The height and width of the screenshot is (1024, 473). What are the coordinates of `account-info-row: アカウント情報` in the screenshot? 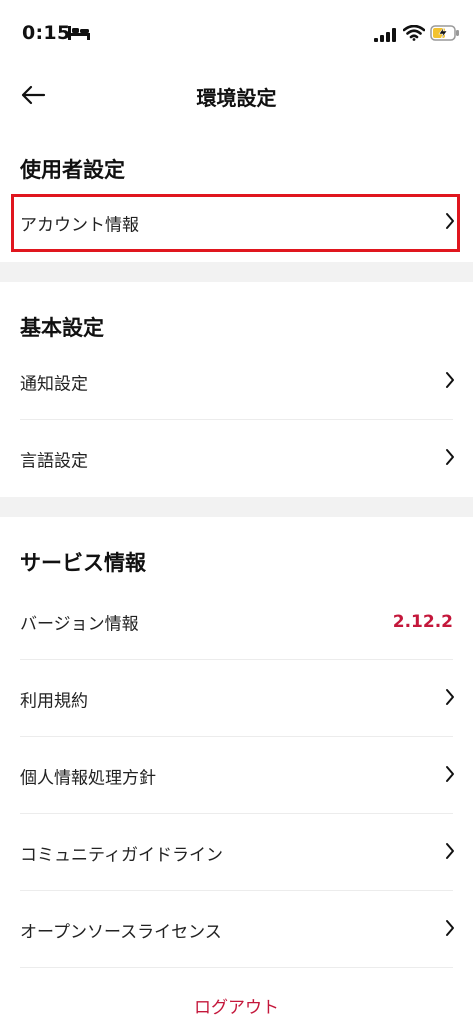 It's located at (236, 223).